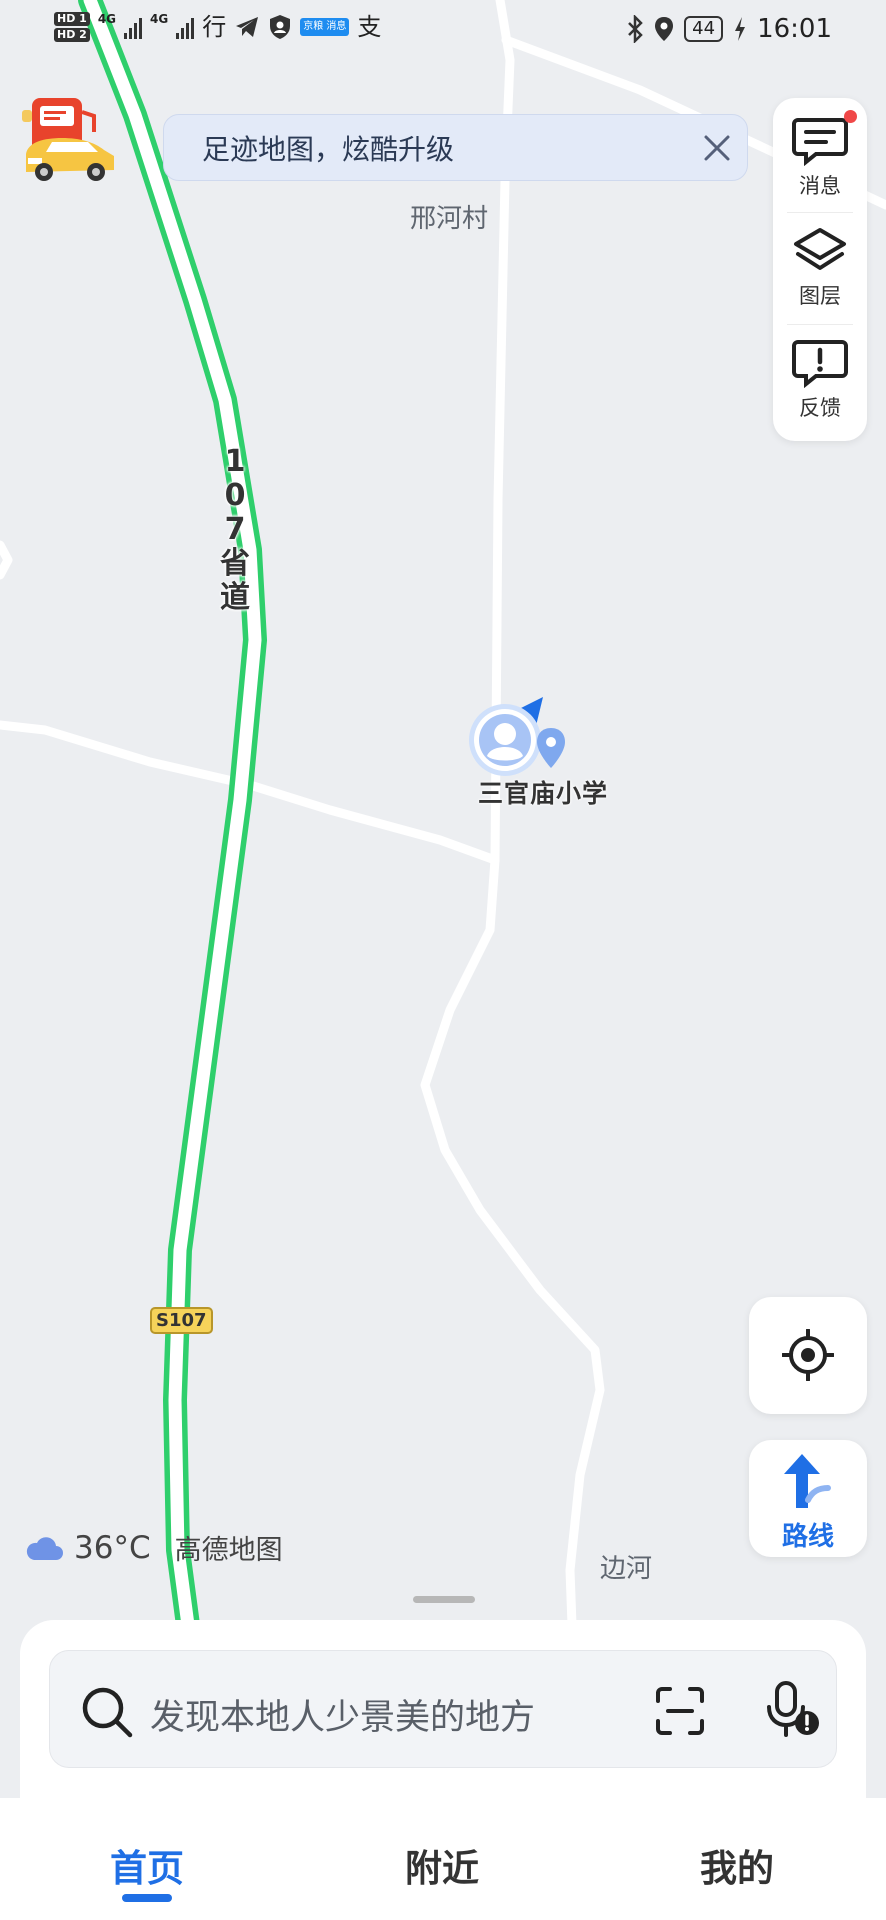 The image size is (886, 1920). I want to click on messages-button: 消息, so click(820, 158).